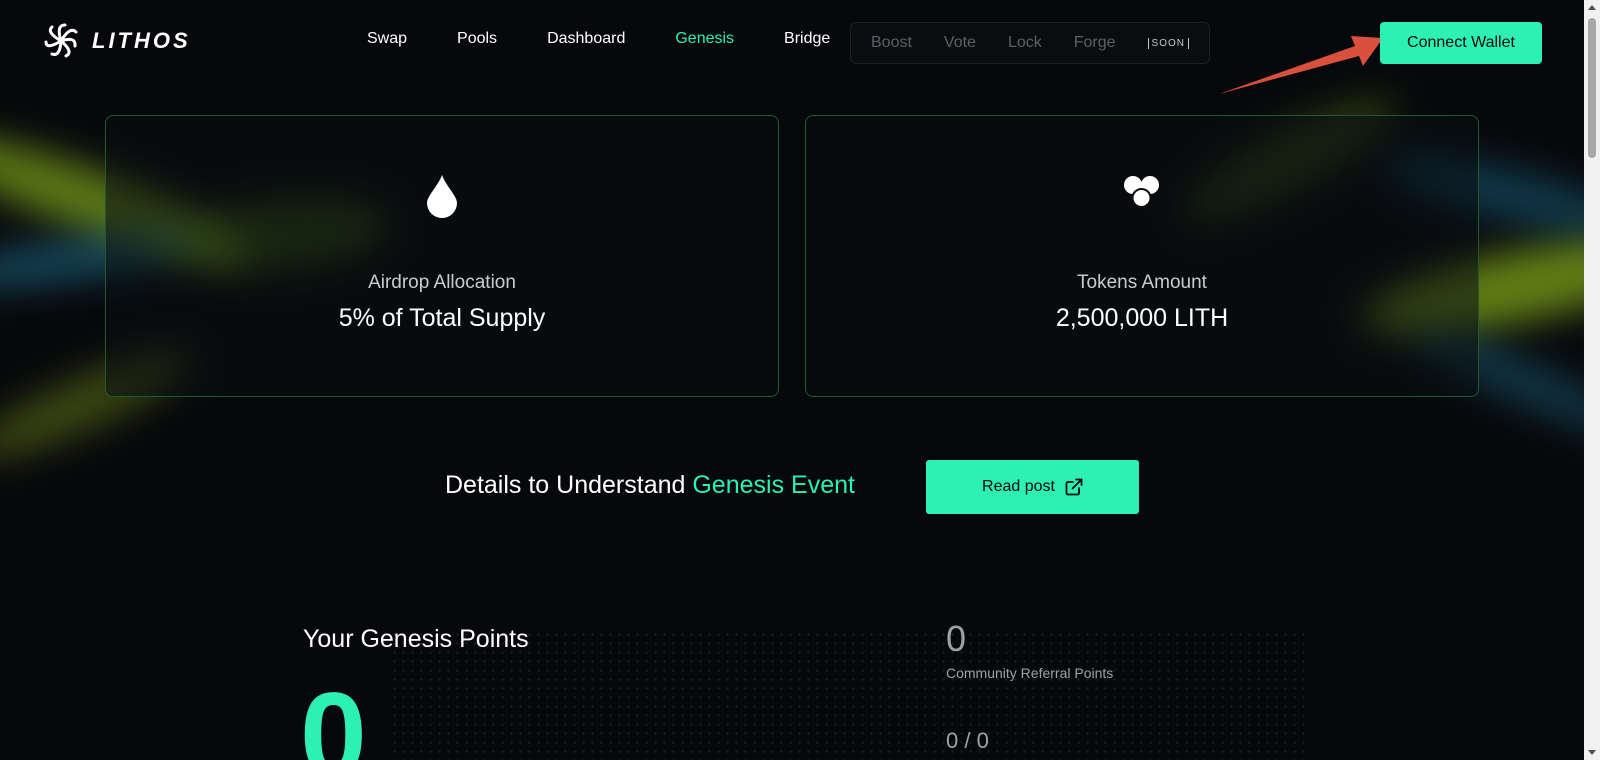 The width and height of the screenshot is (1600, 760). Describe the element at coordinates (807, 39) in the screenshot. I see `nav-bridge: Bridge` at that location.